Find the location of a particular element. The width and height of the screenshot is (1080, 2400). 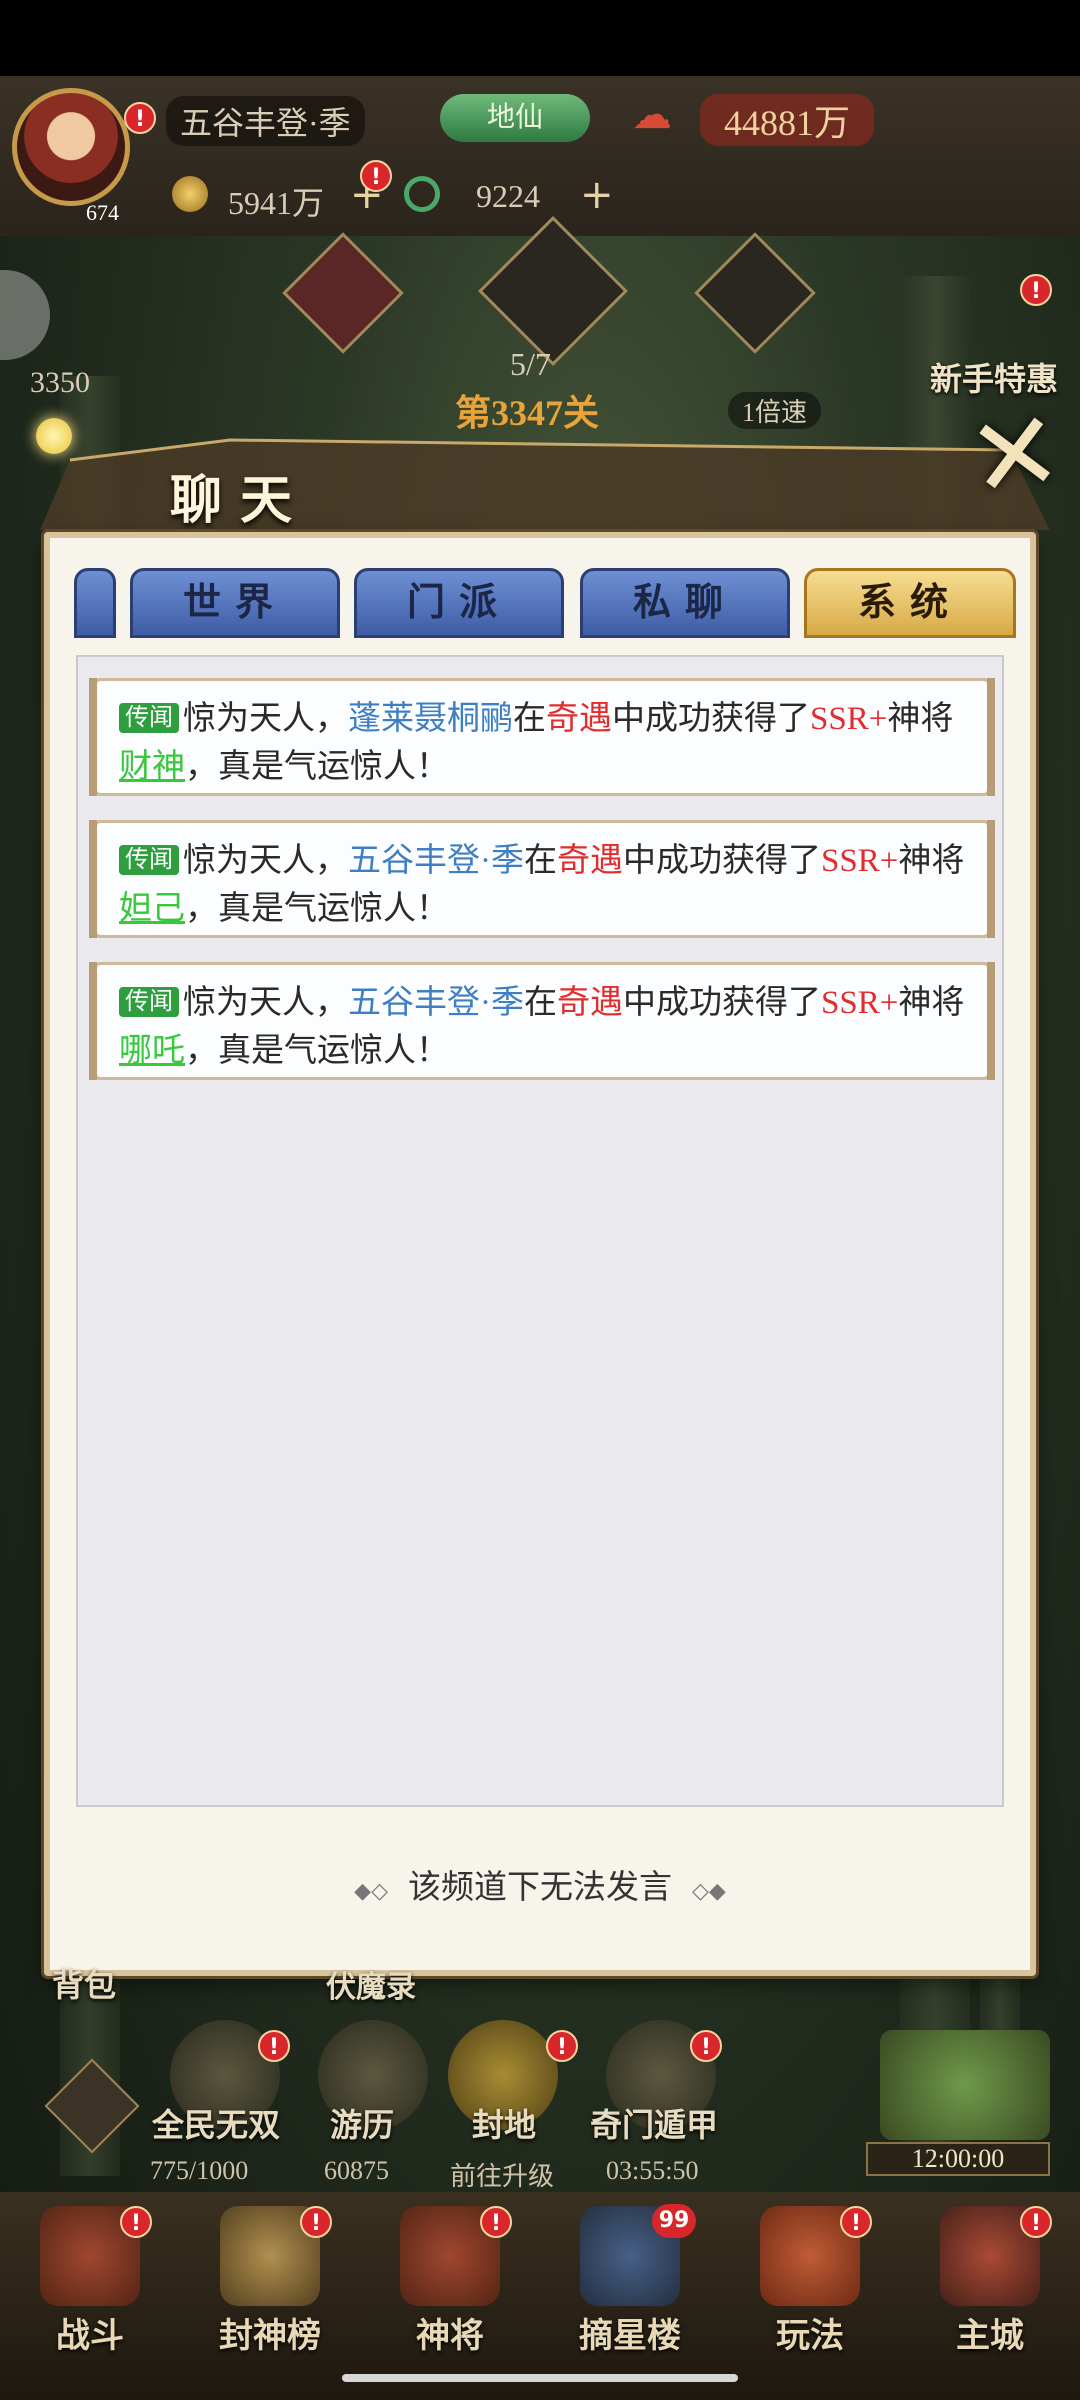

tab-world: 世界 is located at coordinates (235, 603).